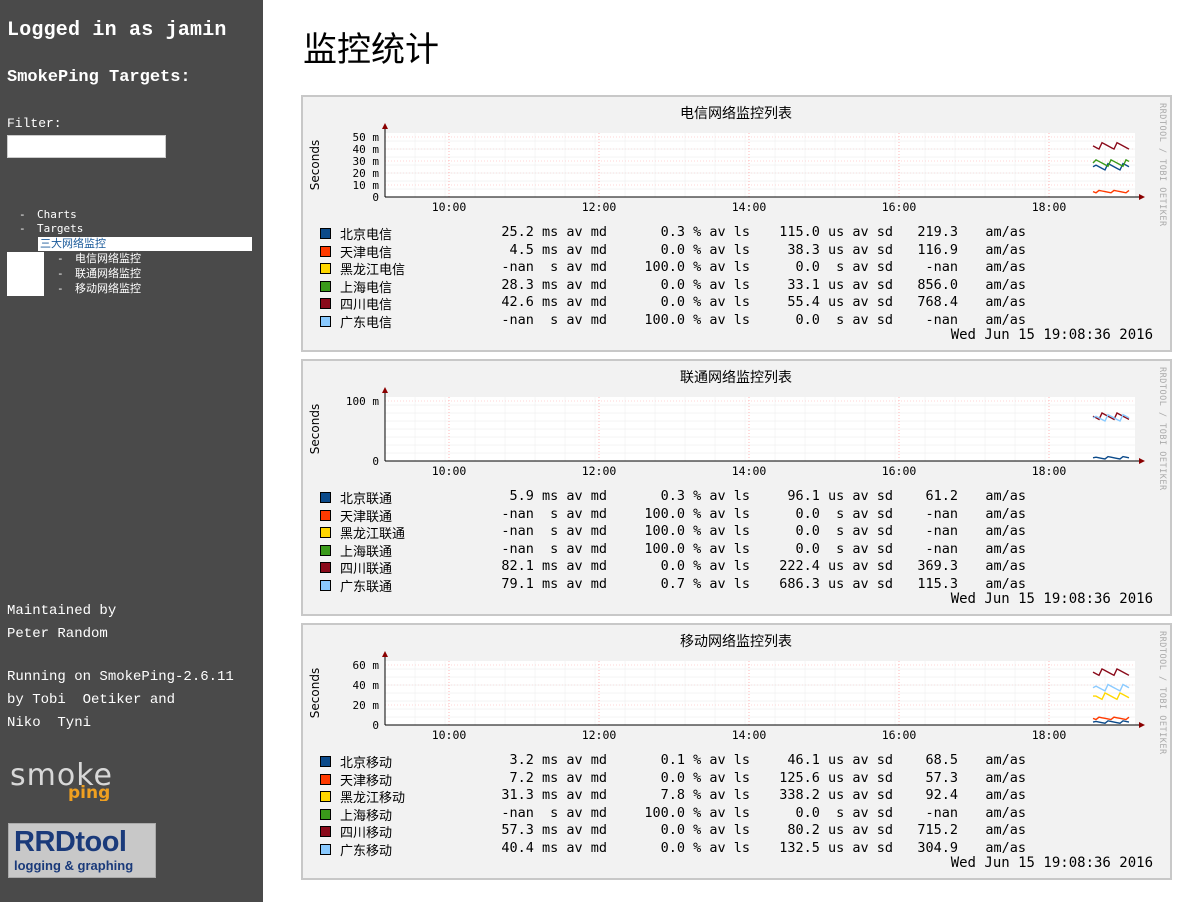 This screenshot has width=1178, height=902. I want to click on nav-label: Charts, so click(57, 214).